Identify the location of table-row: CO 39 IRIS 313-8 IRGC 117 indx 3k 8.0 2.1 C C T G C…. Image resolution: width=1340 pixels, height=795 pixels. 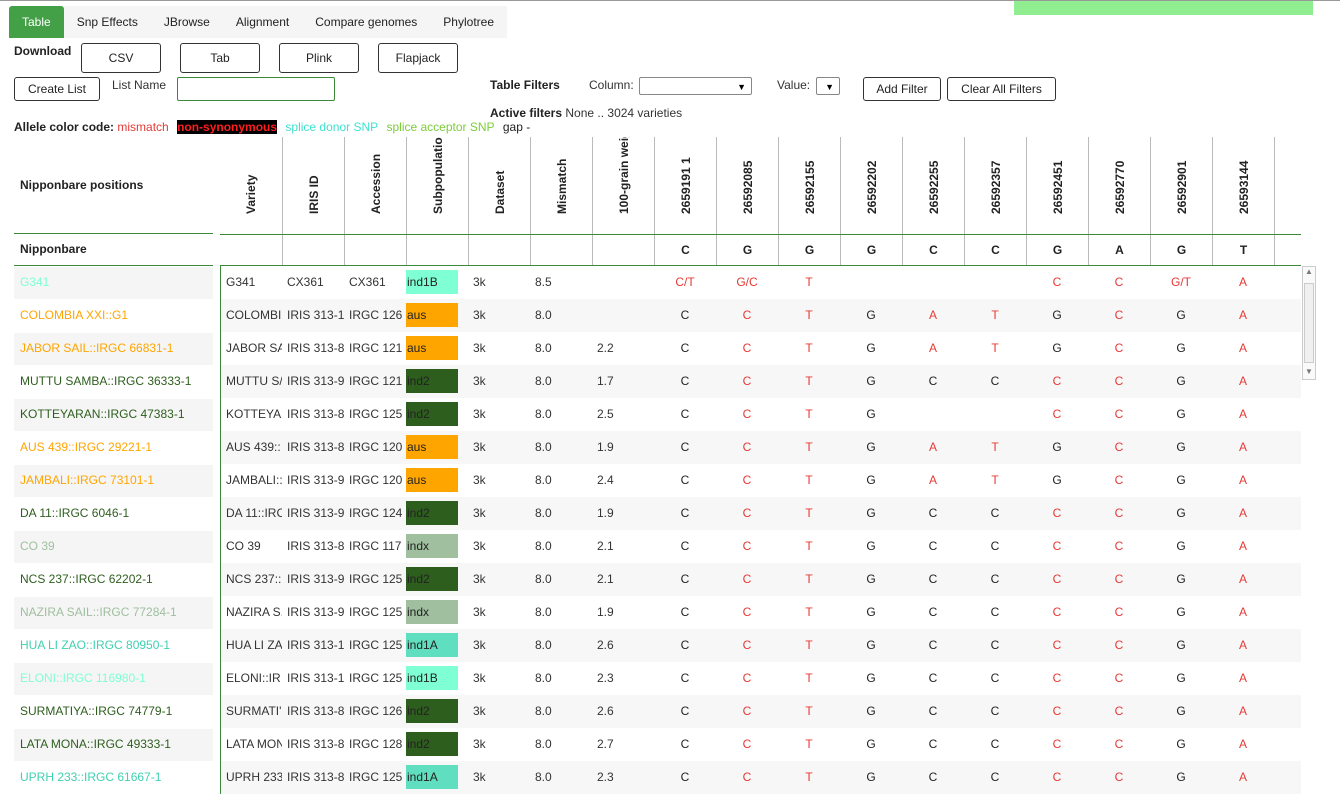
(760, 546).